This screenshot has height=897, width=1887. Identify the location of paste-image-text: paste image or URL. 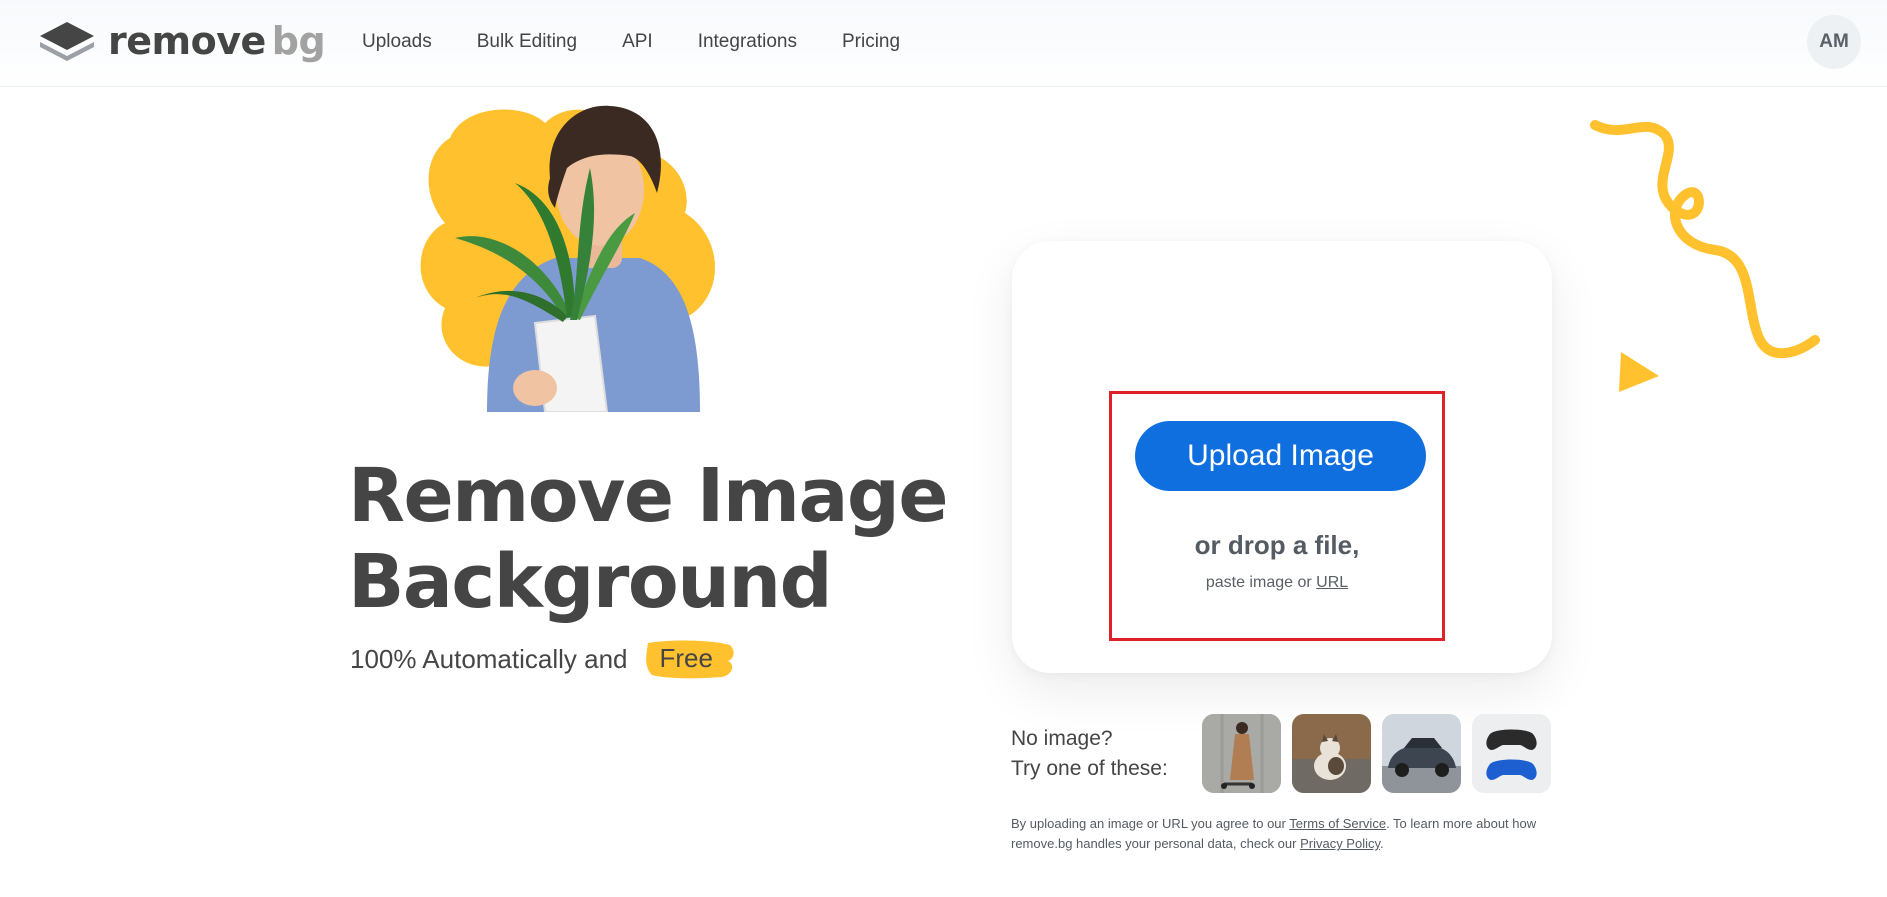
(1277, 583).